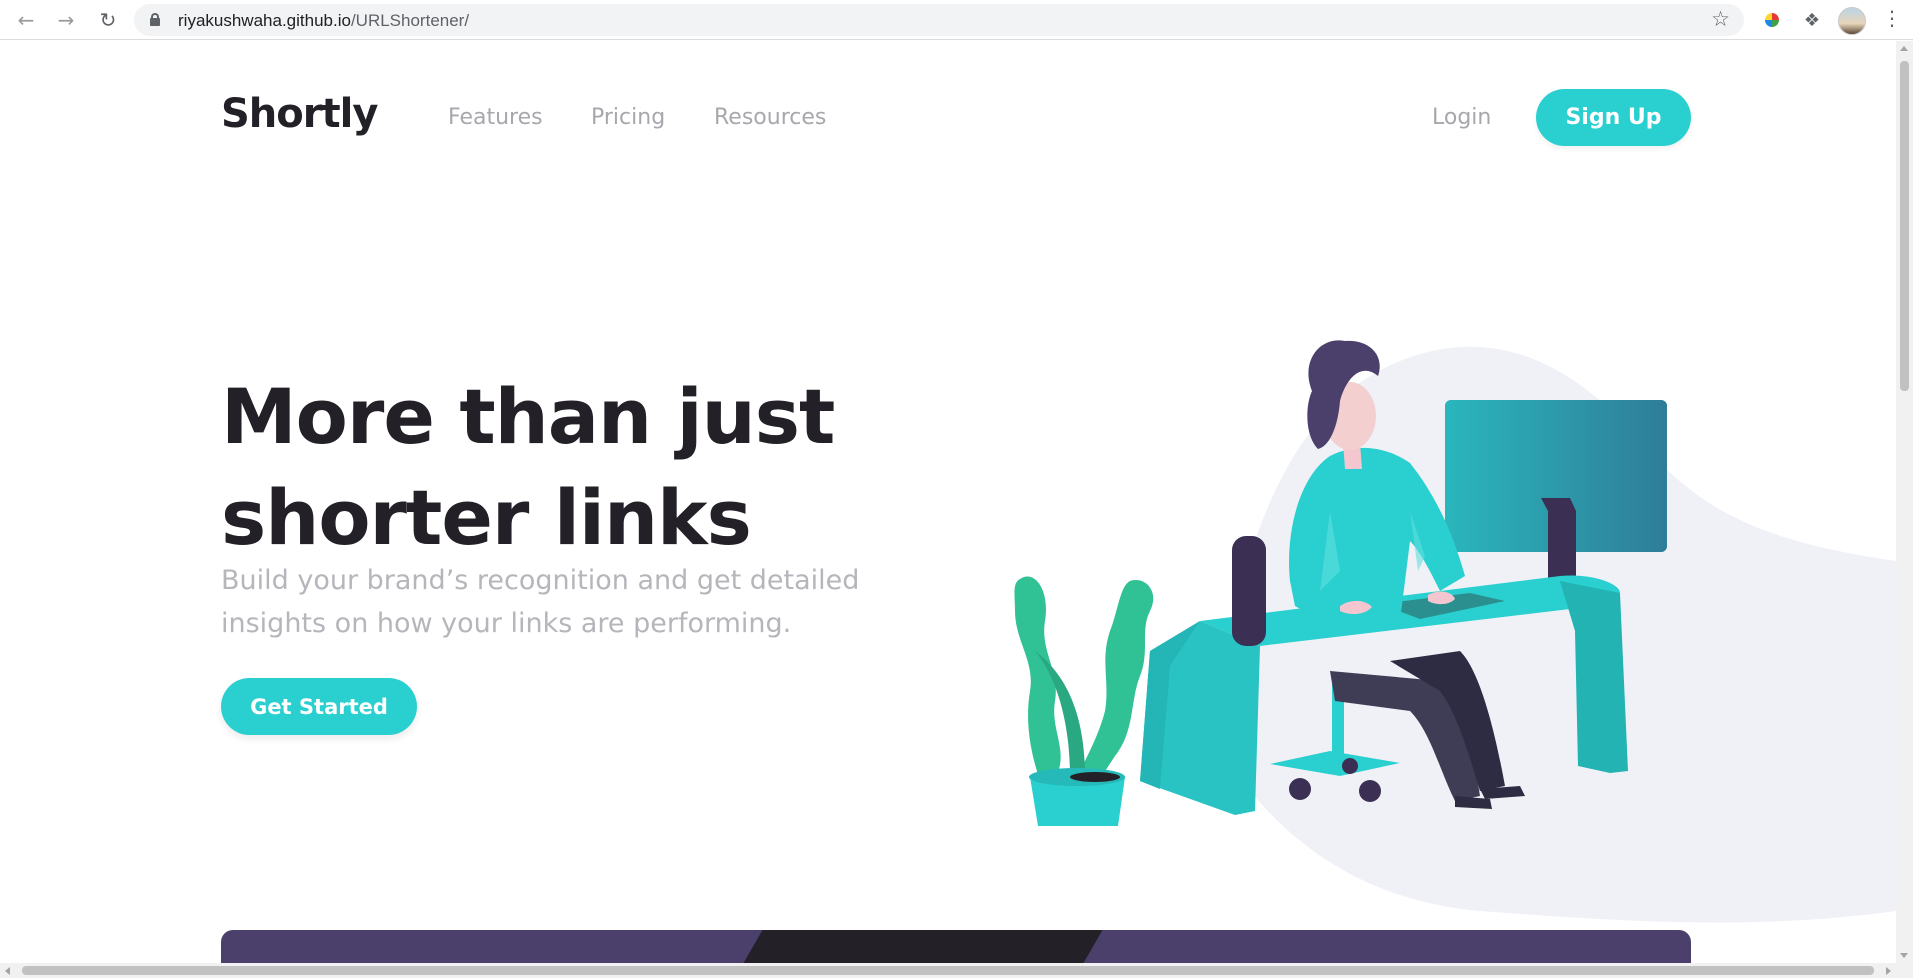 The width and height of the screenshot is (1913, 978). I want to click on chair-wheel-left, so click(1300, 789).